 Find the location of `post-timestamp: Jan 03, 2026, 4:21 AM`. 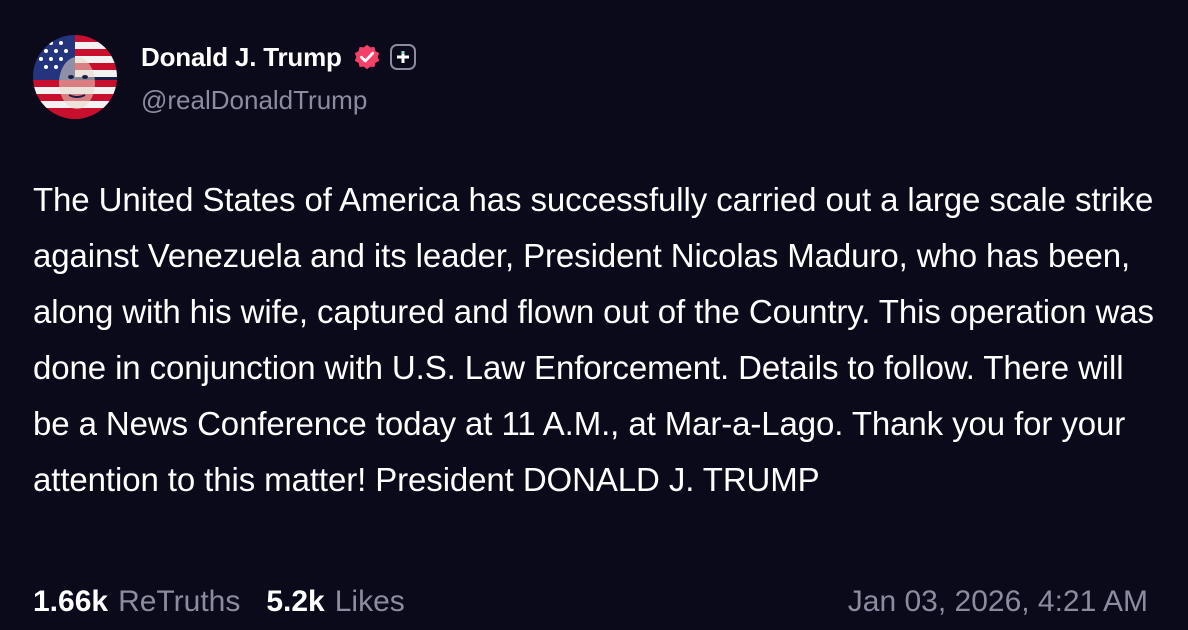

post-timestamp: Jan 03, 2026, 4:21 AM is located at coordinates (998, 602).